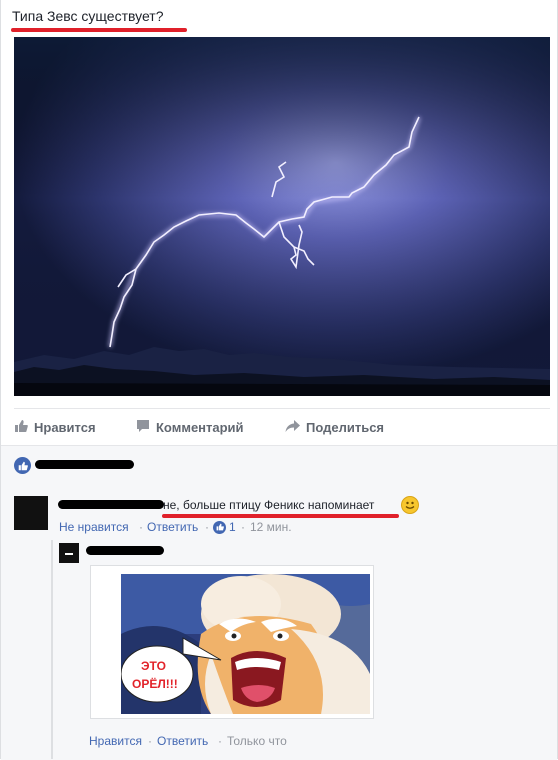 This screenshot has height=760, width=558. I want to click on zeus-meme-image: ЭТО ОРЁЛ!!!, so click(245, 644).